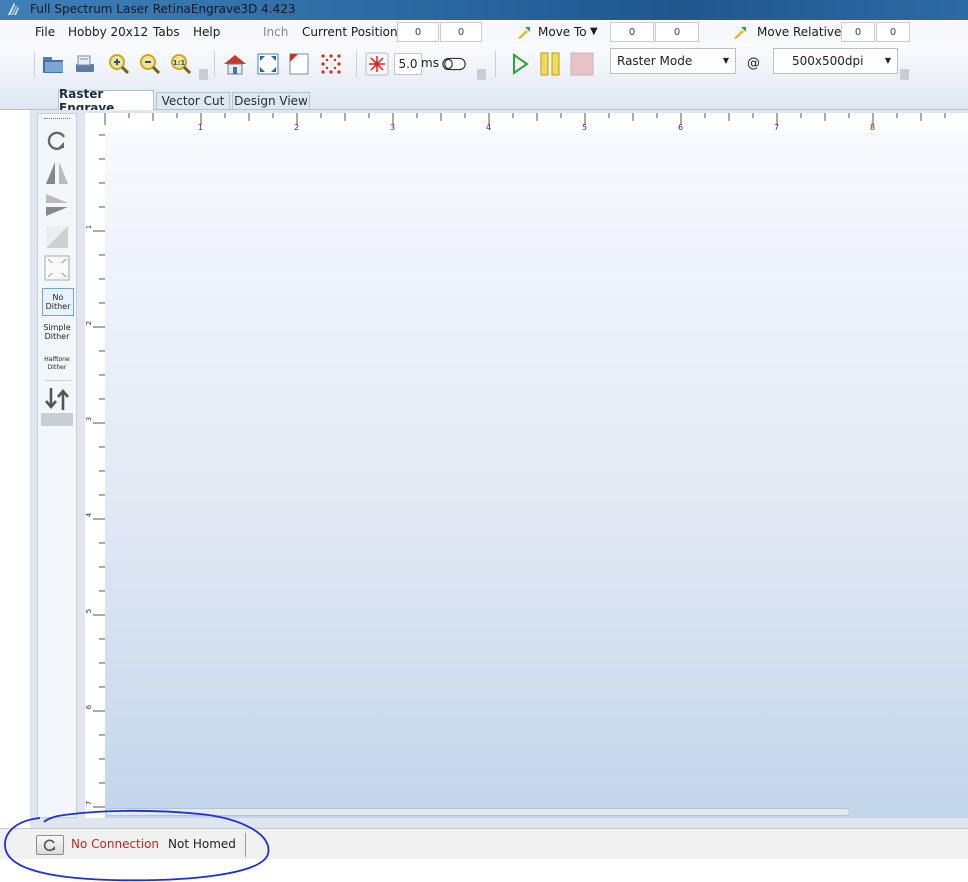 The height and width of the screenshot is (882, 968). I want to click on move-to-x-field: 0, so click(632, 32).